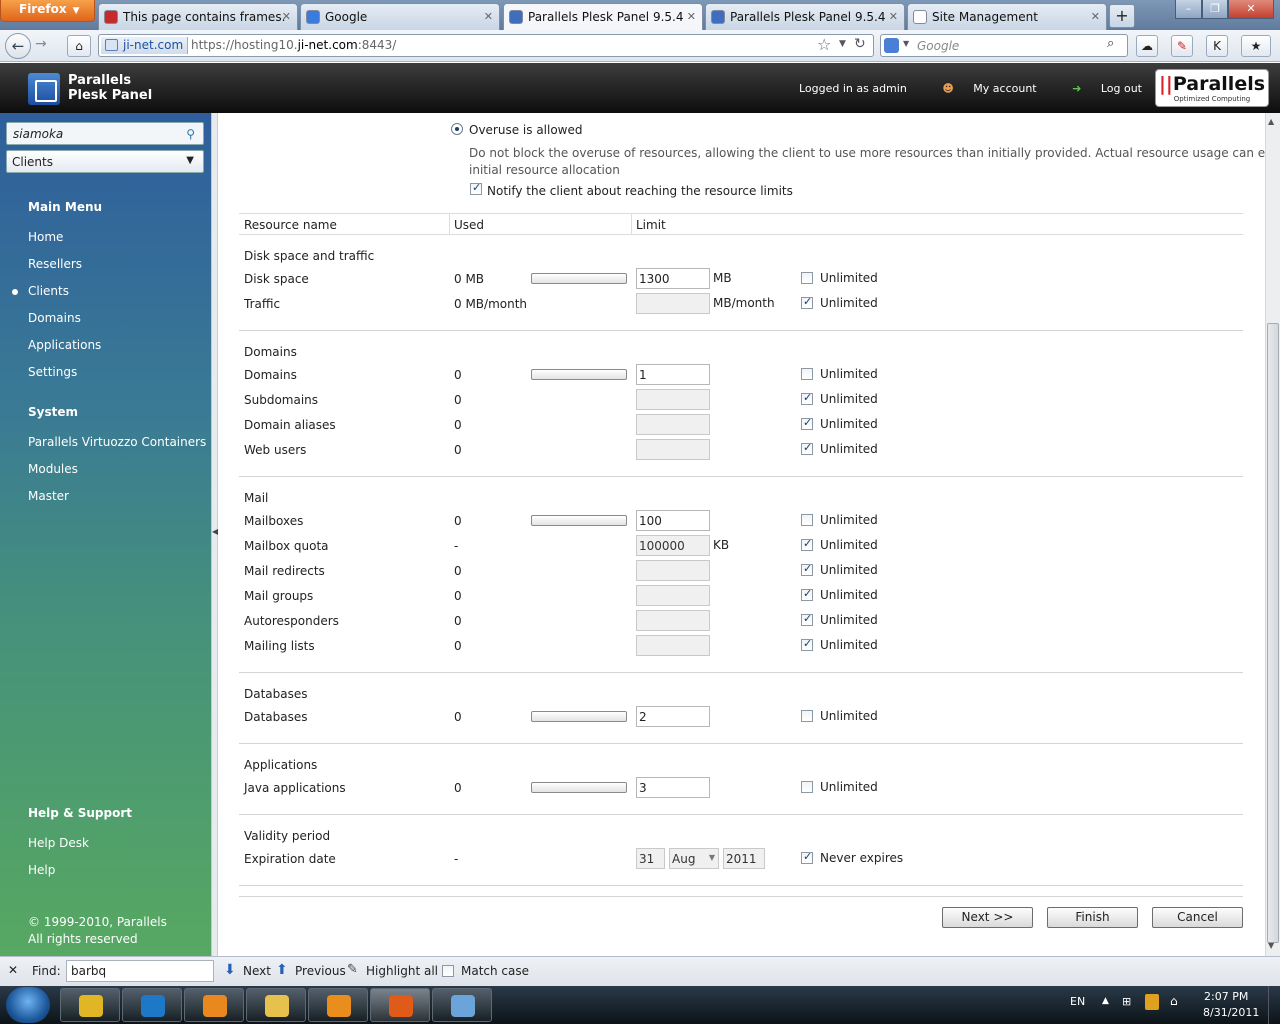  What do you see at coordinates (18, 46) in the screenshot?
I see `back-icon: ←` at bounding box center [18, 46].